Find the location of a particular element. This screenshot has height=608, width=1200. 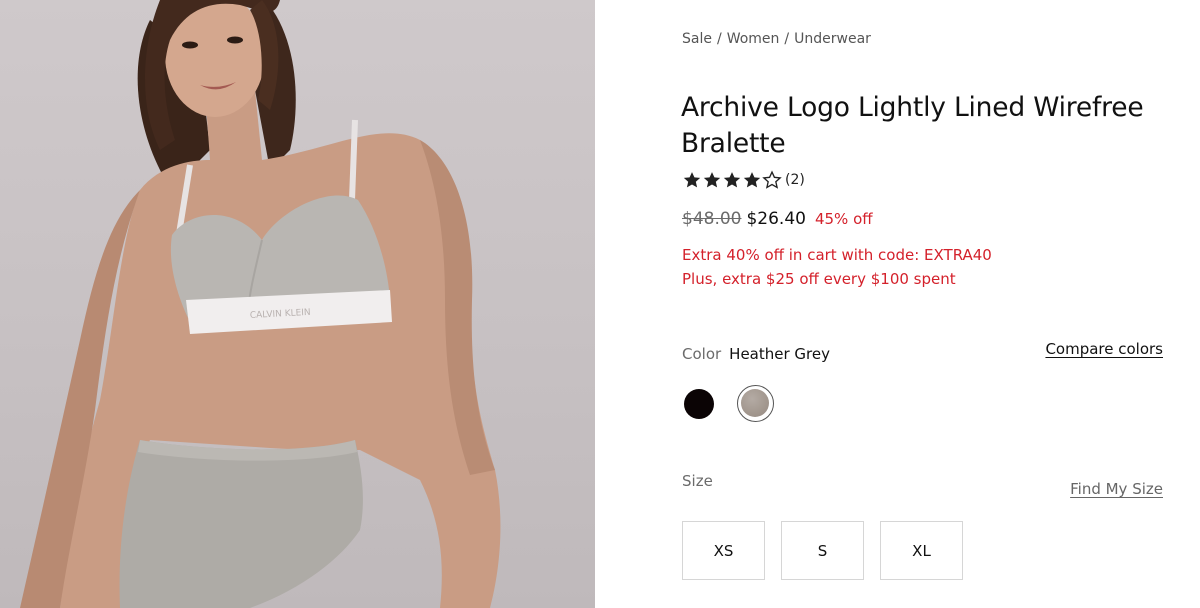

price-row: $48.00 $26.40 45% off is located at coordinates (777, 219).